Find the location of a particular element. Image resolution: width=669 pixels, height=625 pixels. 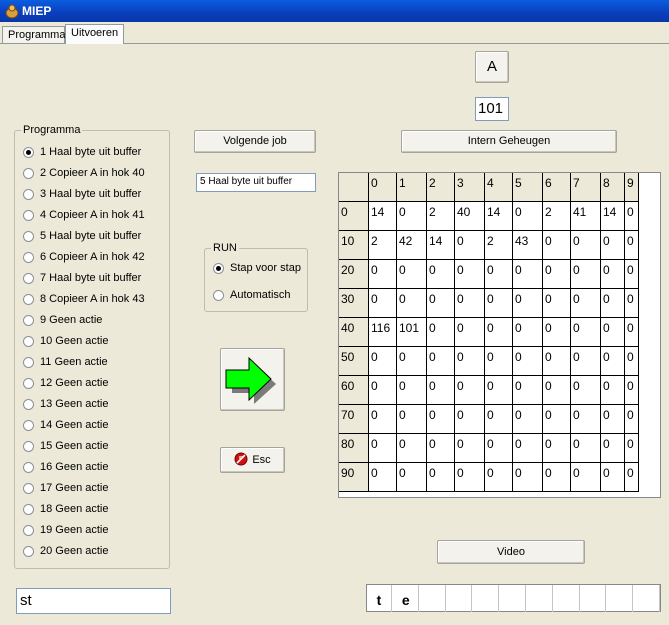

programma-item: 5 Haal byte uit buffer is located at coordinates (82, 236).